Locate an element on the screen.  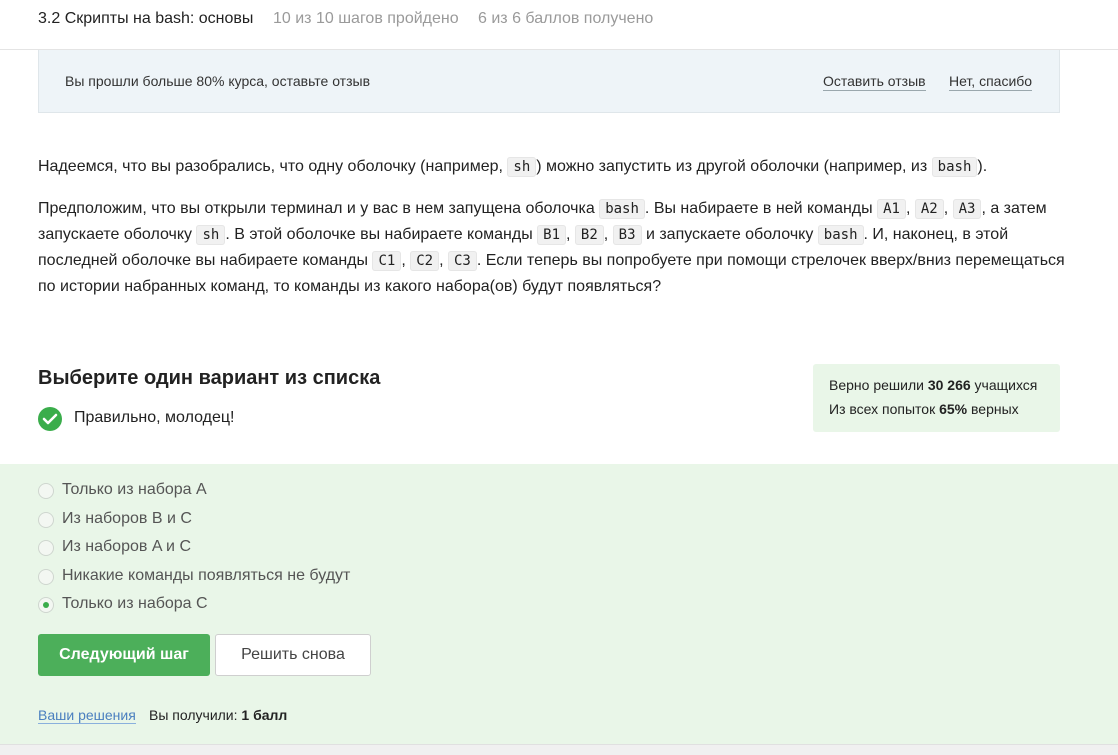
stat-text: верных is located at coordinates (993, 409).